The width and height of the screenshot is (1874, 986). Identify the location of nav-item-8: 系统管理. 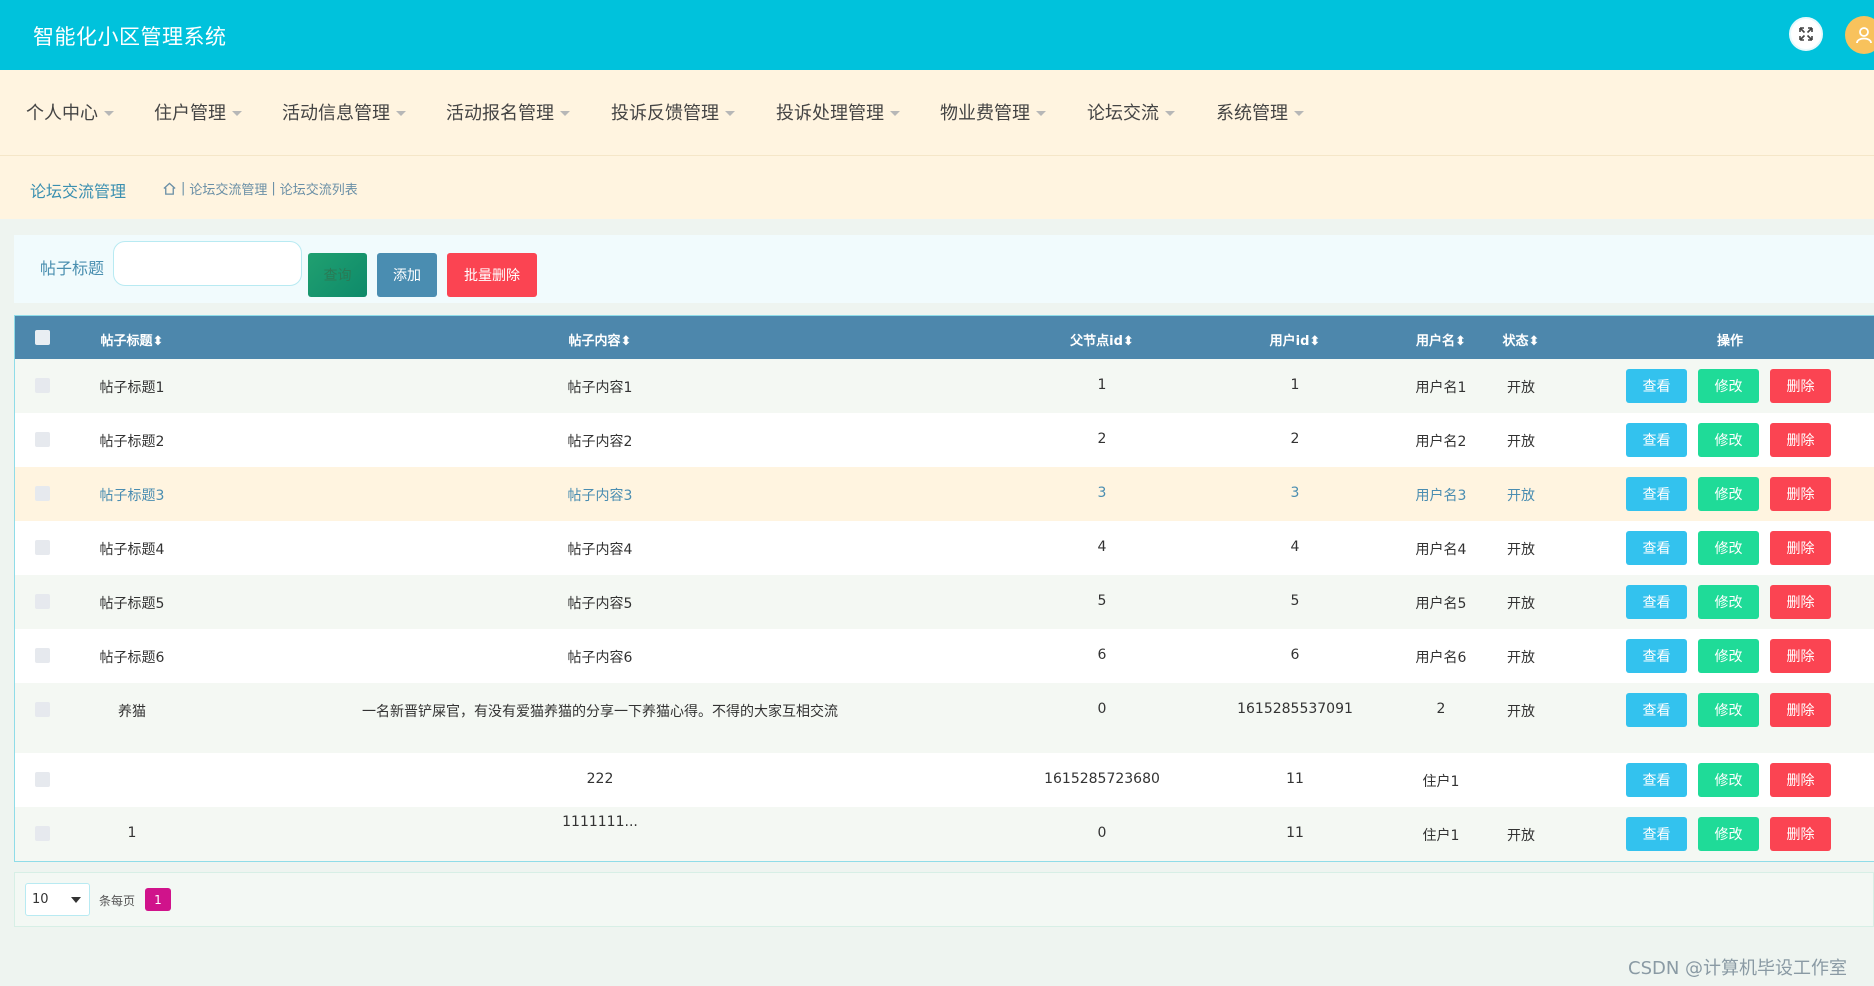
(1260, 112).